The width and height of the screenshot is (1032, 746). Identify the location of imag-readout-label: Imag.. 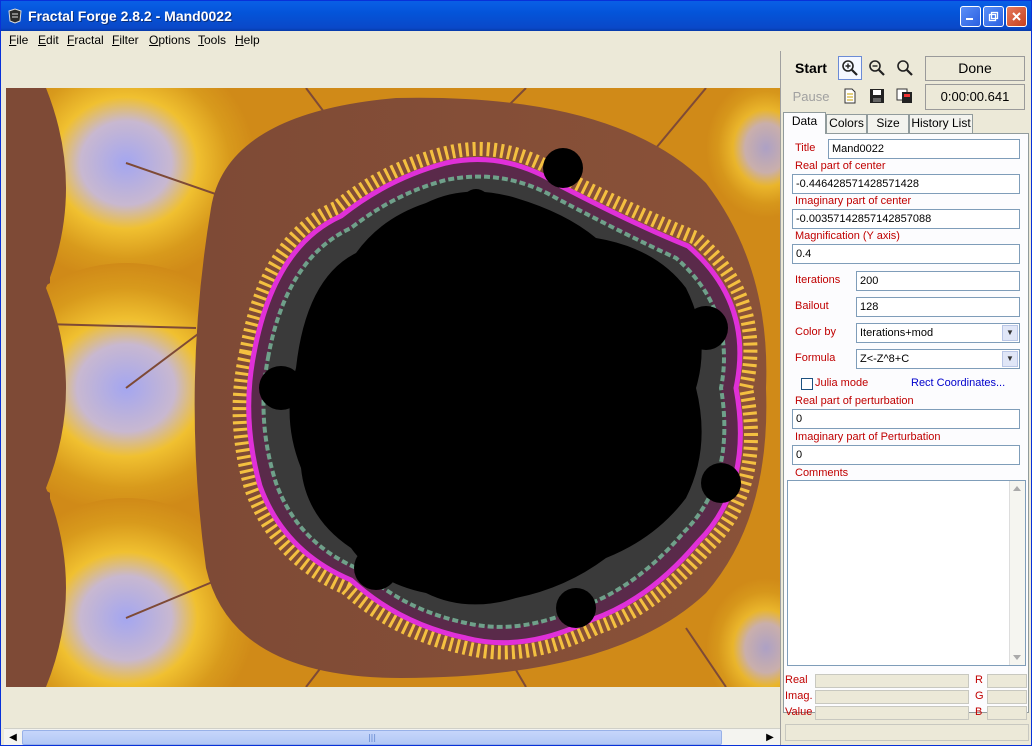
(799, 696).